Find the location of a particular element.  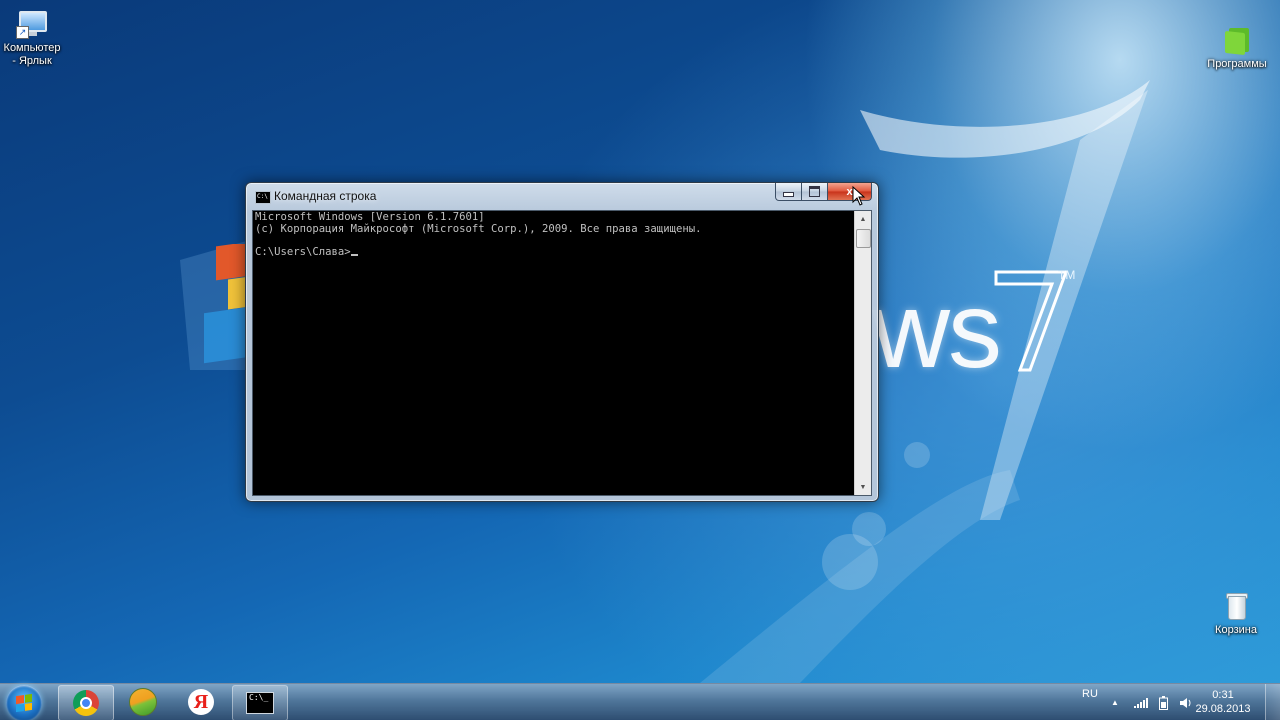

windows-flag-icon is located at coordinates (24, 703).